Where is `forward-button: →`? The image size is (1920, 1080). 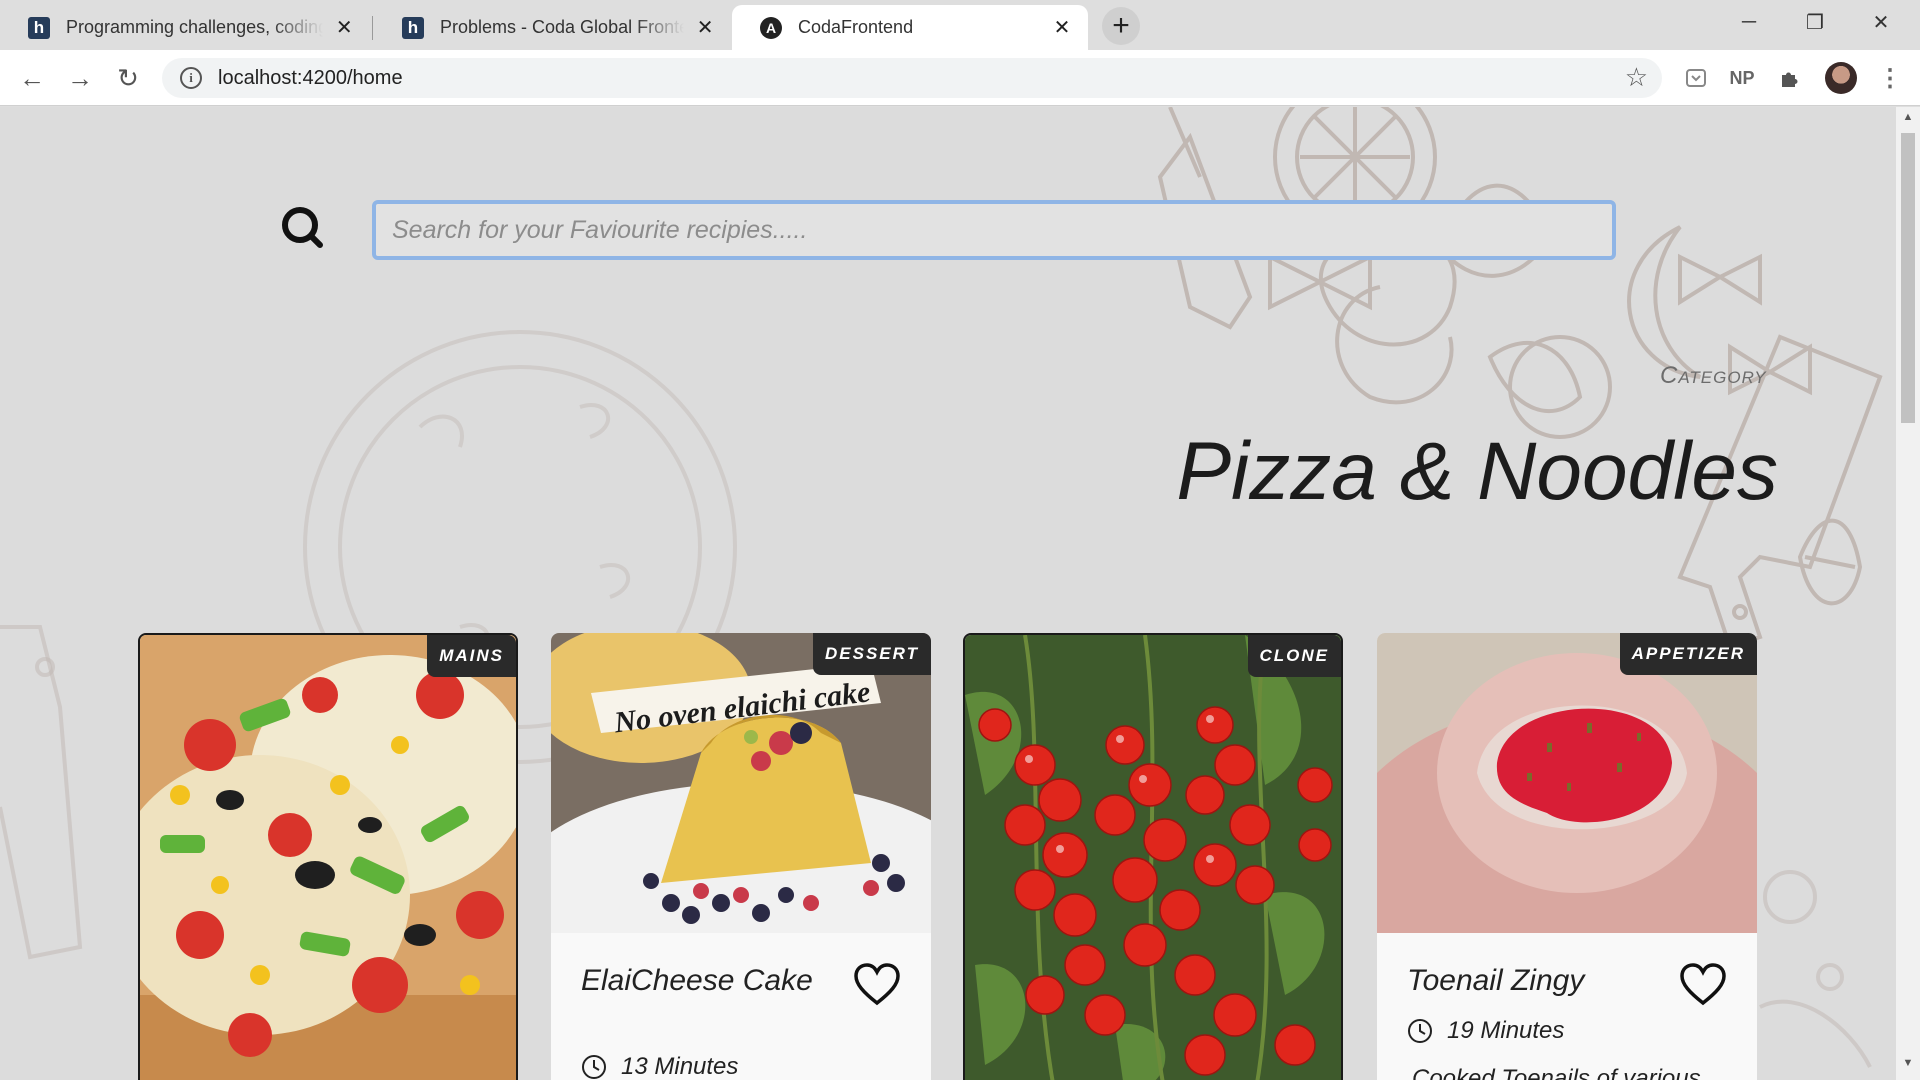 forward-button: → is located at coordinates (80, 78).